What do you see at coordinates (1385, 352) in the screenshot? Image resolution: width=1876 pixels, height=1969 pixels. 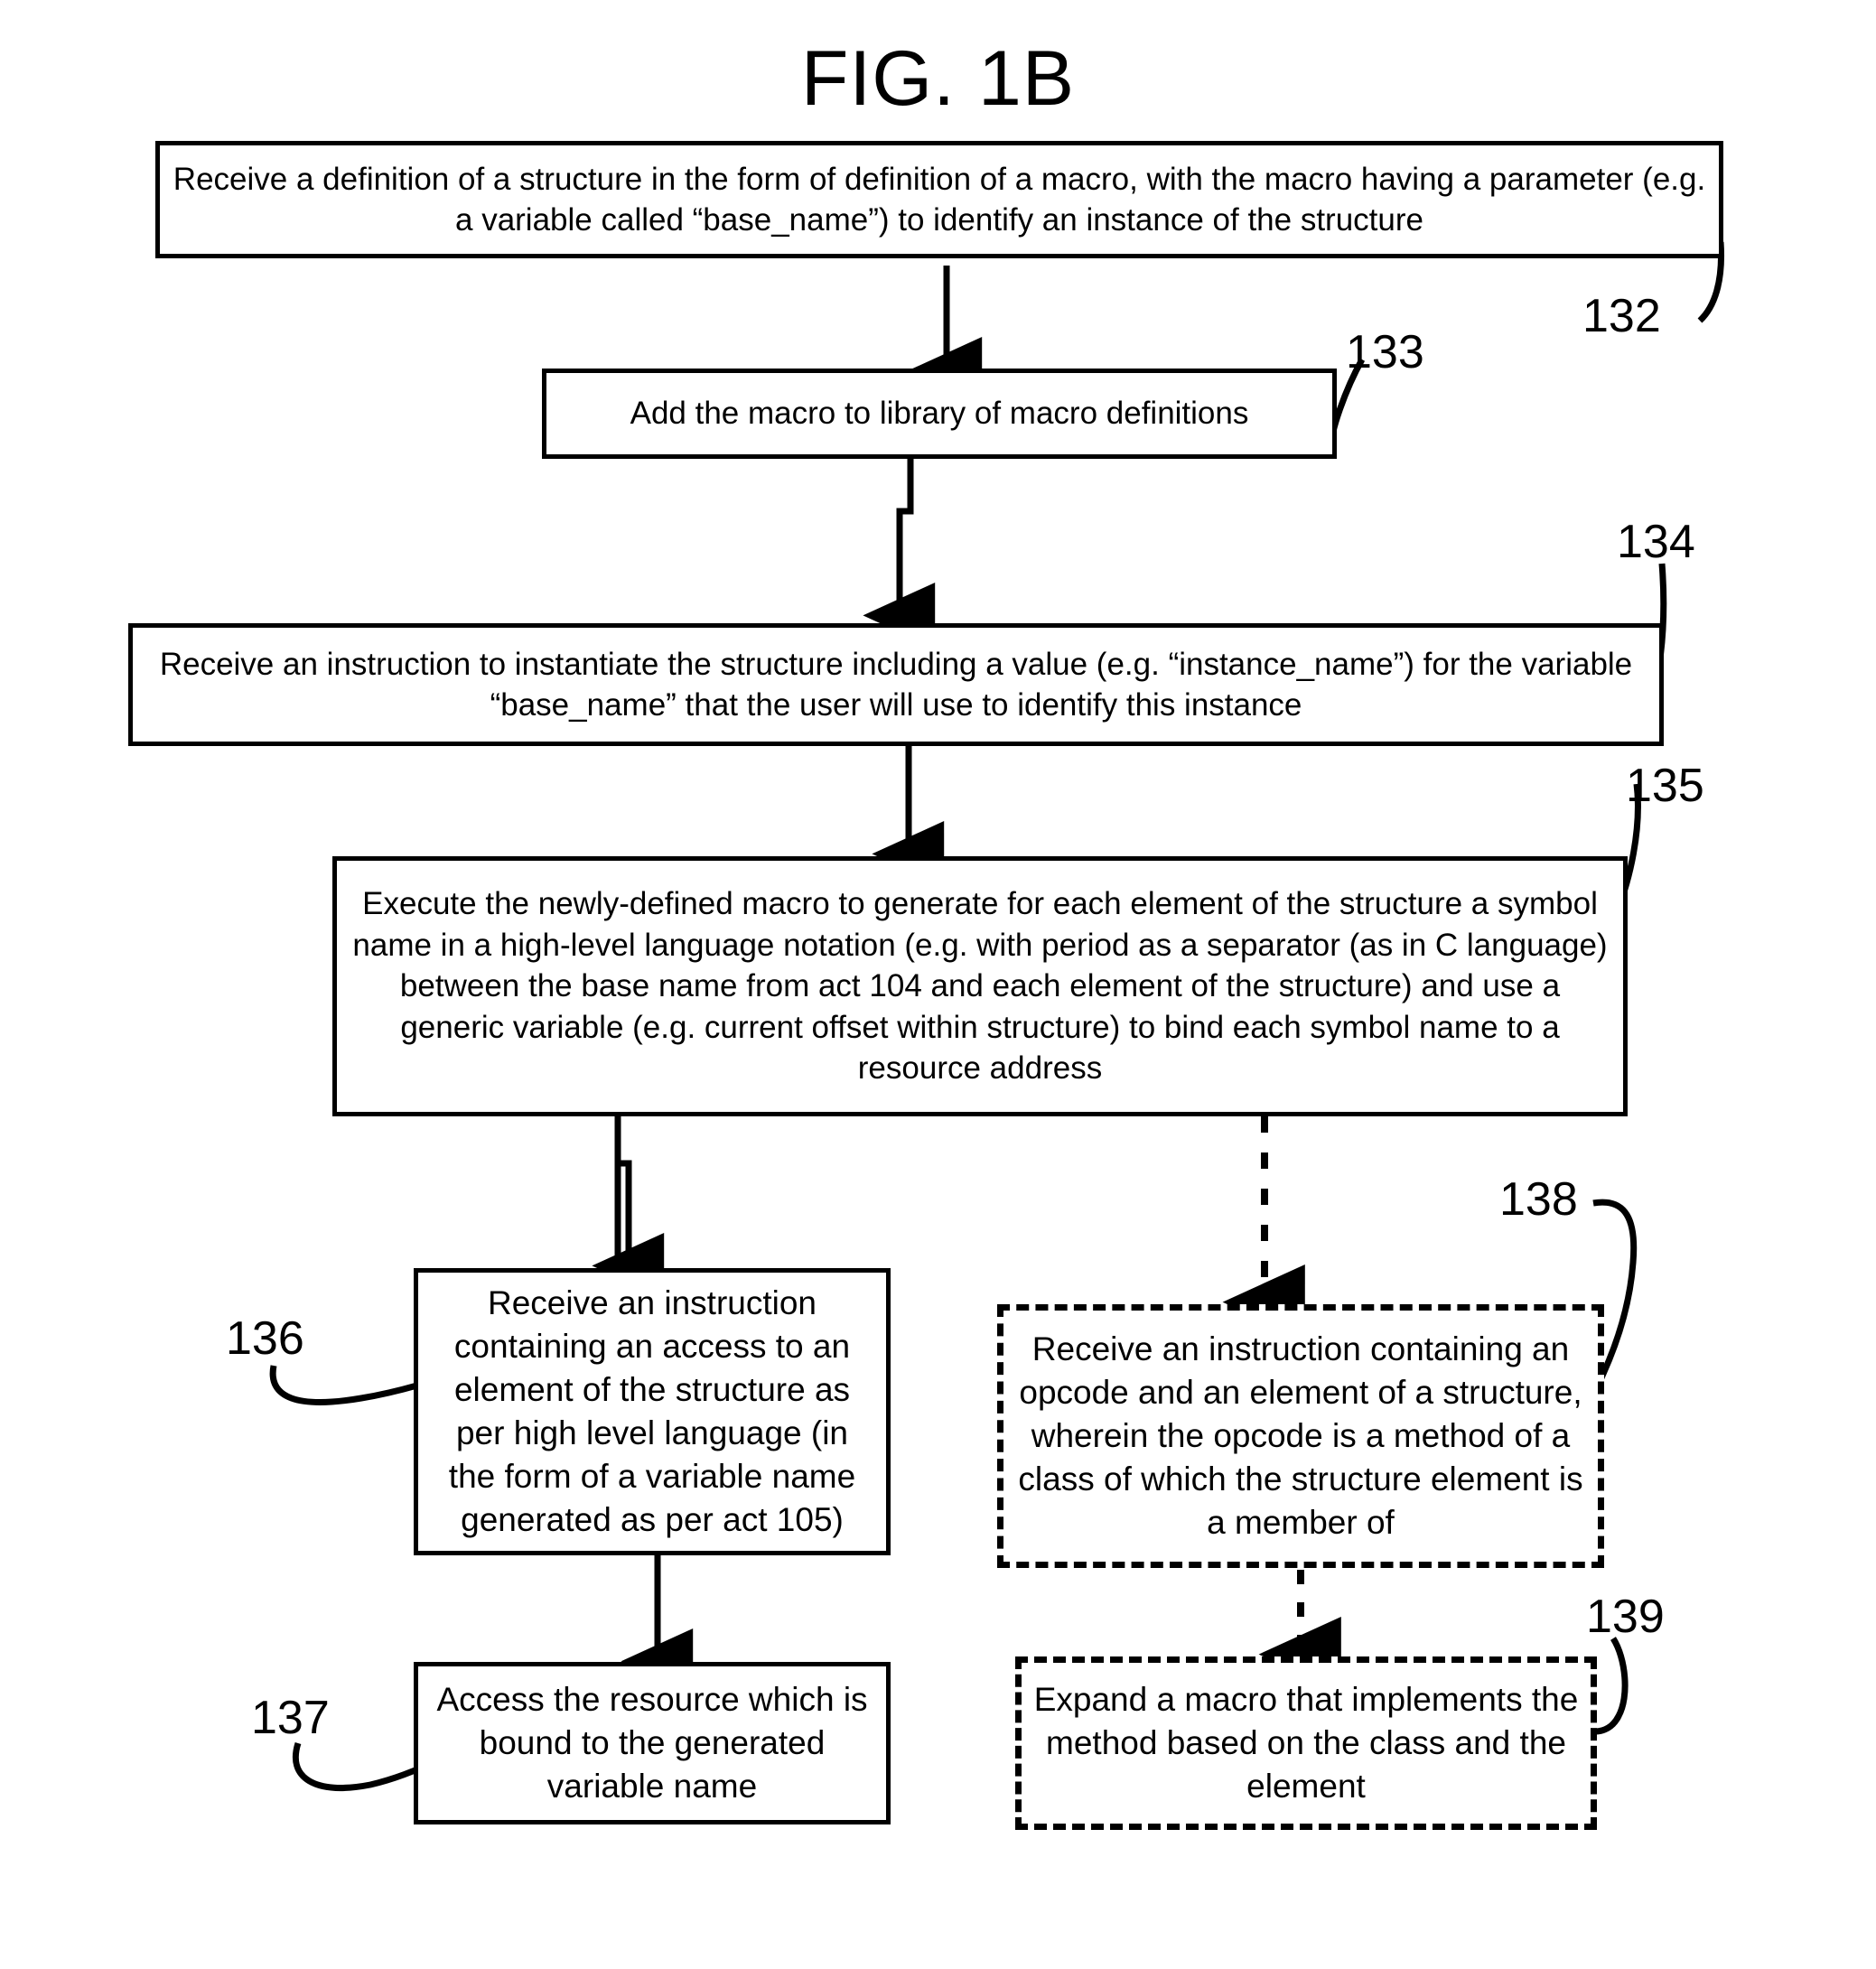 I see `reference-numeral-133: 133` at bounding box center [1385, 352].